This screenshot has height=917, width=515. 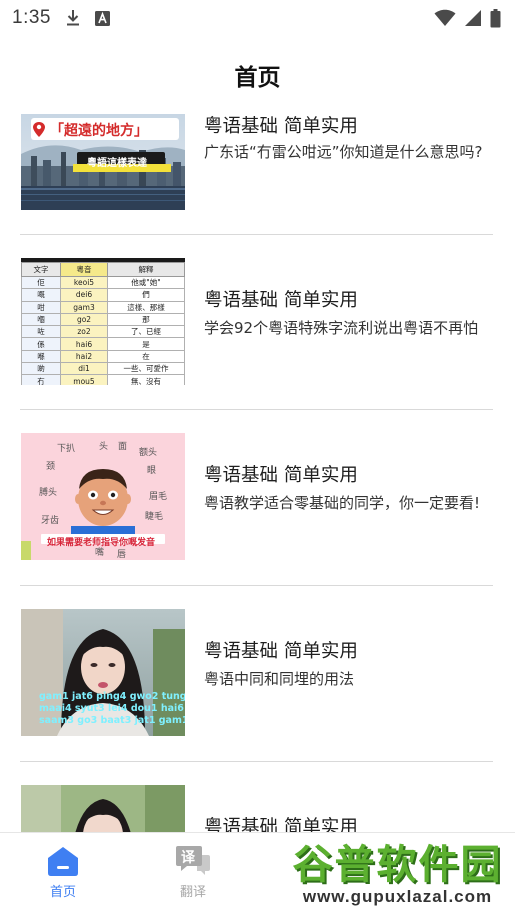 I want to click on header: 首页, so click(x=257, y=75).